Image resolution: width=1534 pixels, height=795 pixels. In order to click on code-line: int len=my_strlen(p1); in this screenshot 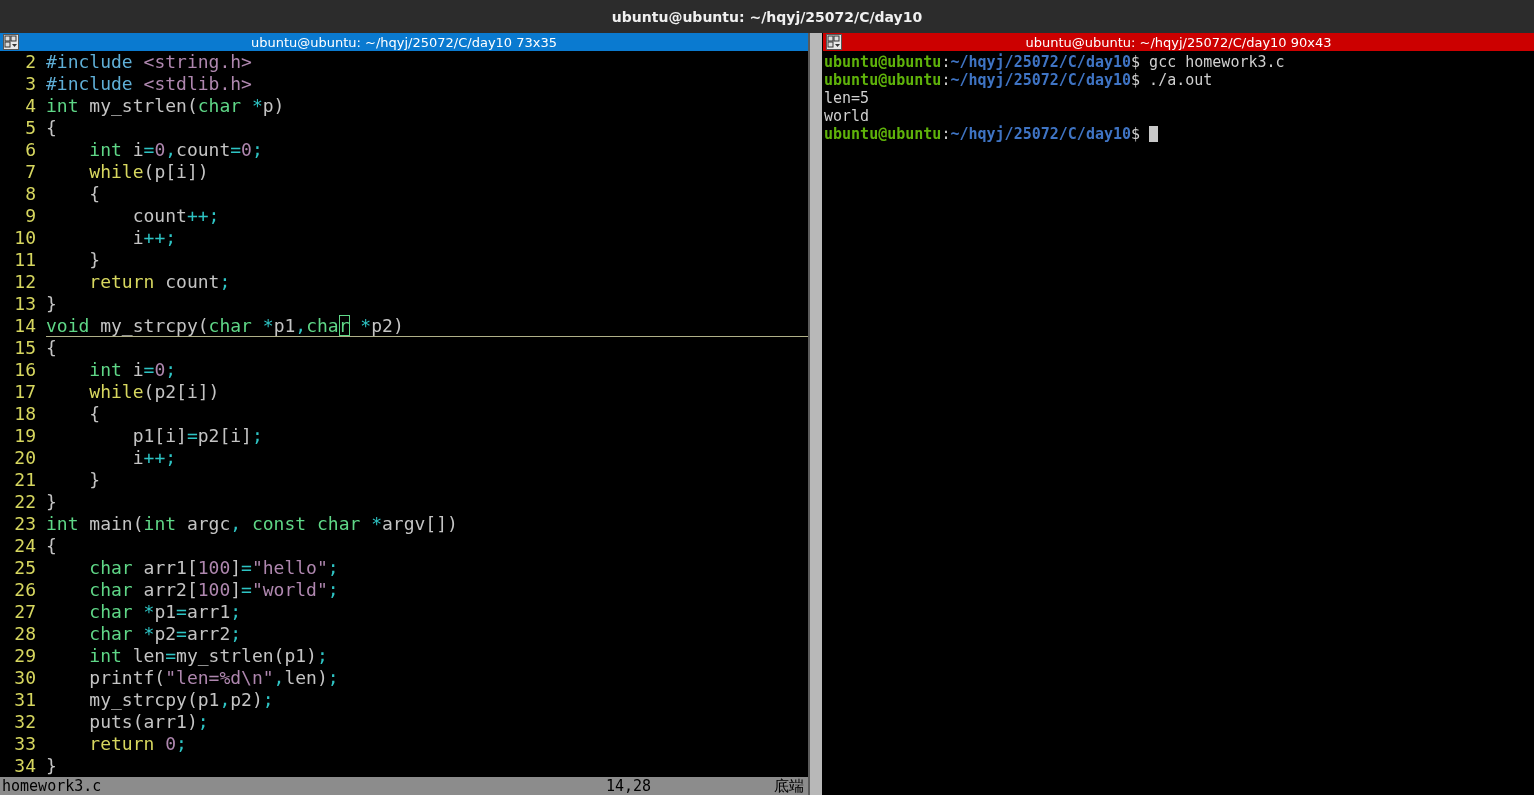, I will do `click(208, 656)`.